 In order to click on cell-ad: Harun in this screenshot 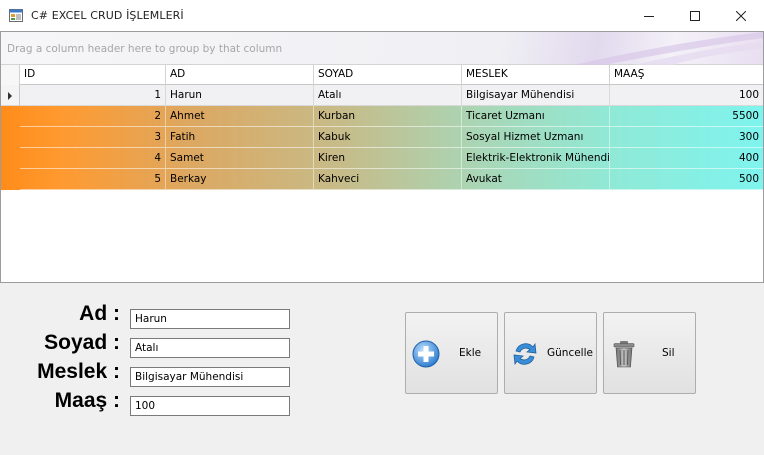, I will do `click(240, 95)`.